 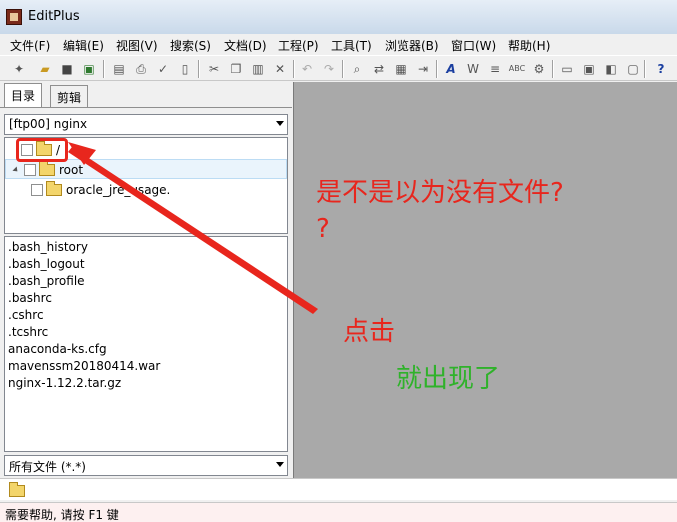 What do you see at coordinates (412, 45) in the screenshot?
I see `menu-browser: 浏览器(B)` at bounding box center [412, 45].